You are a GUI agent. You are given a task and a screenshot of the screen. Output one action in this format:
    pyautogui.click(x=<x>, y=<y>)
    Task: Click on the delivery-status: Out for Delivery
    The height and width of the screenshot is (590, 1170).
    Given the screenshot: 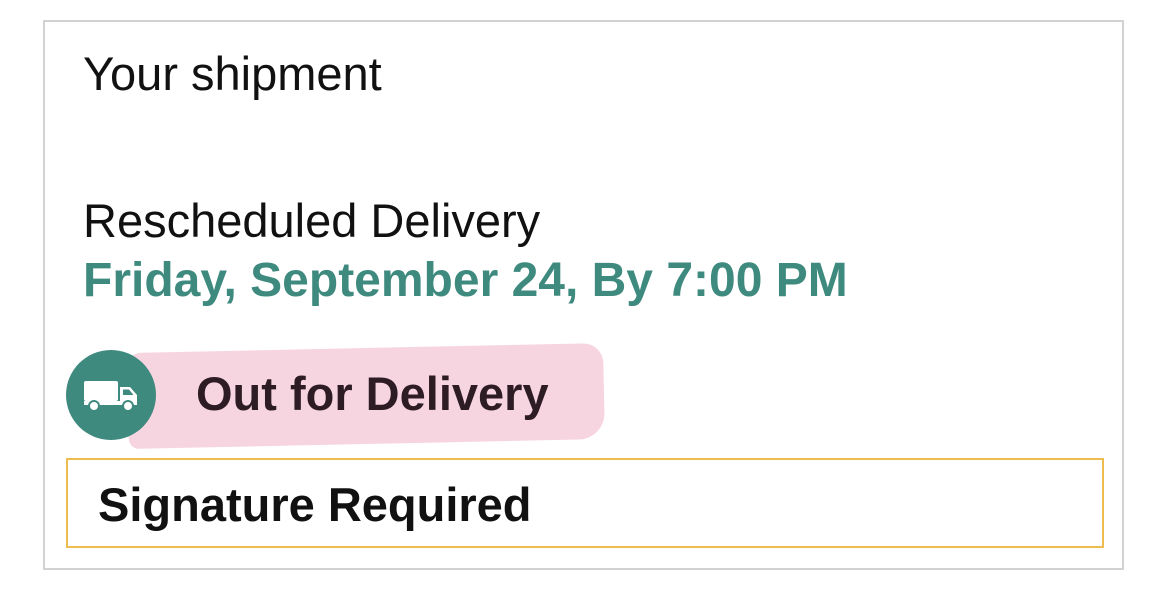 What is the action you would take?
    pyautogui.click(x=372, y=393)
    